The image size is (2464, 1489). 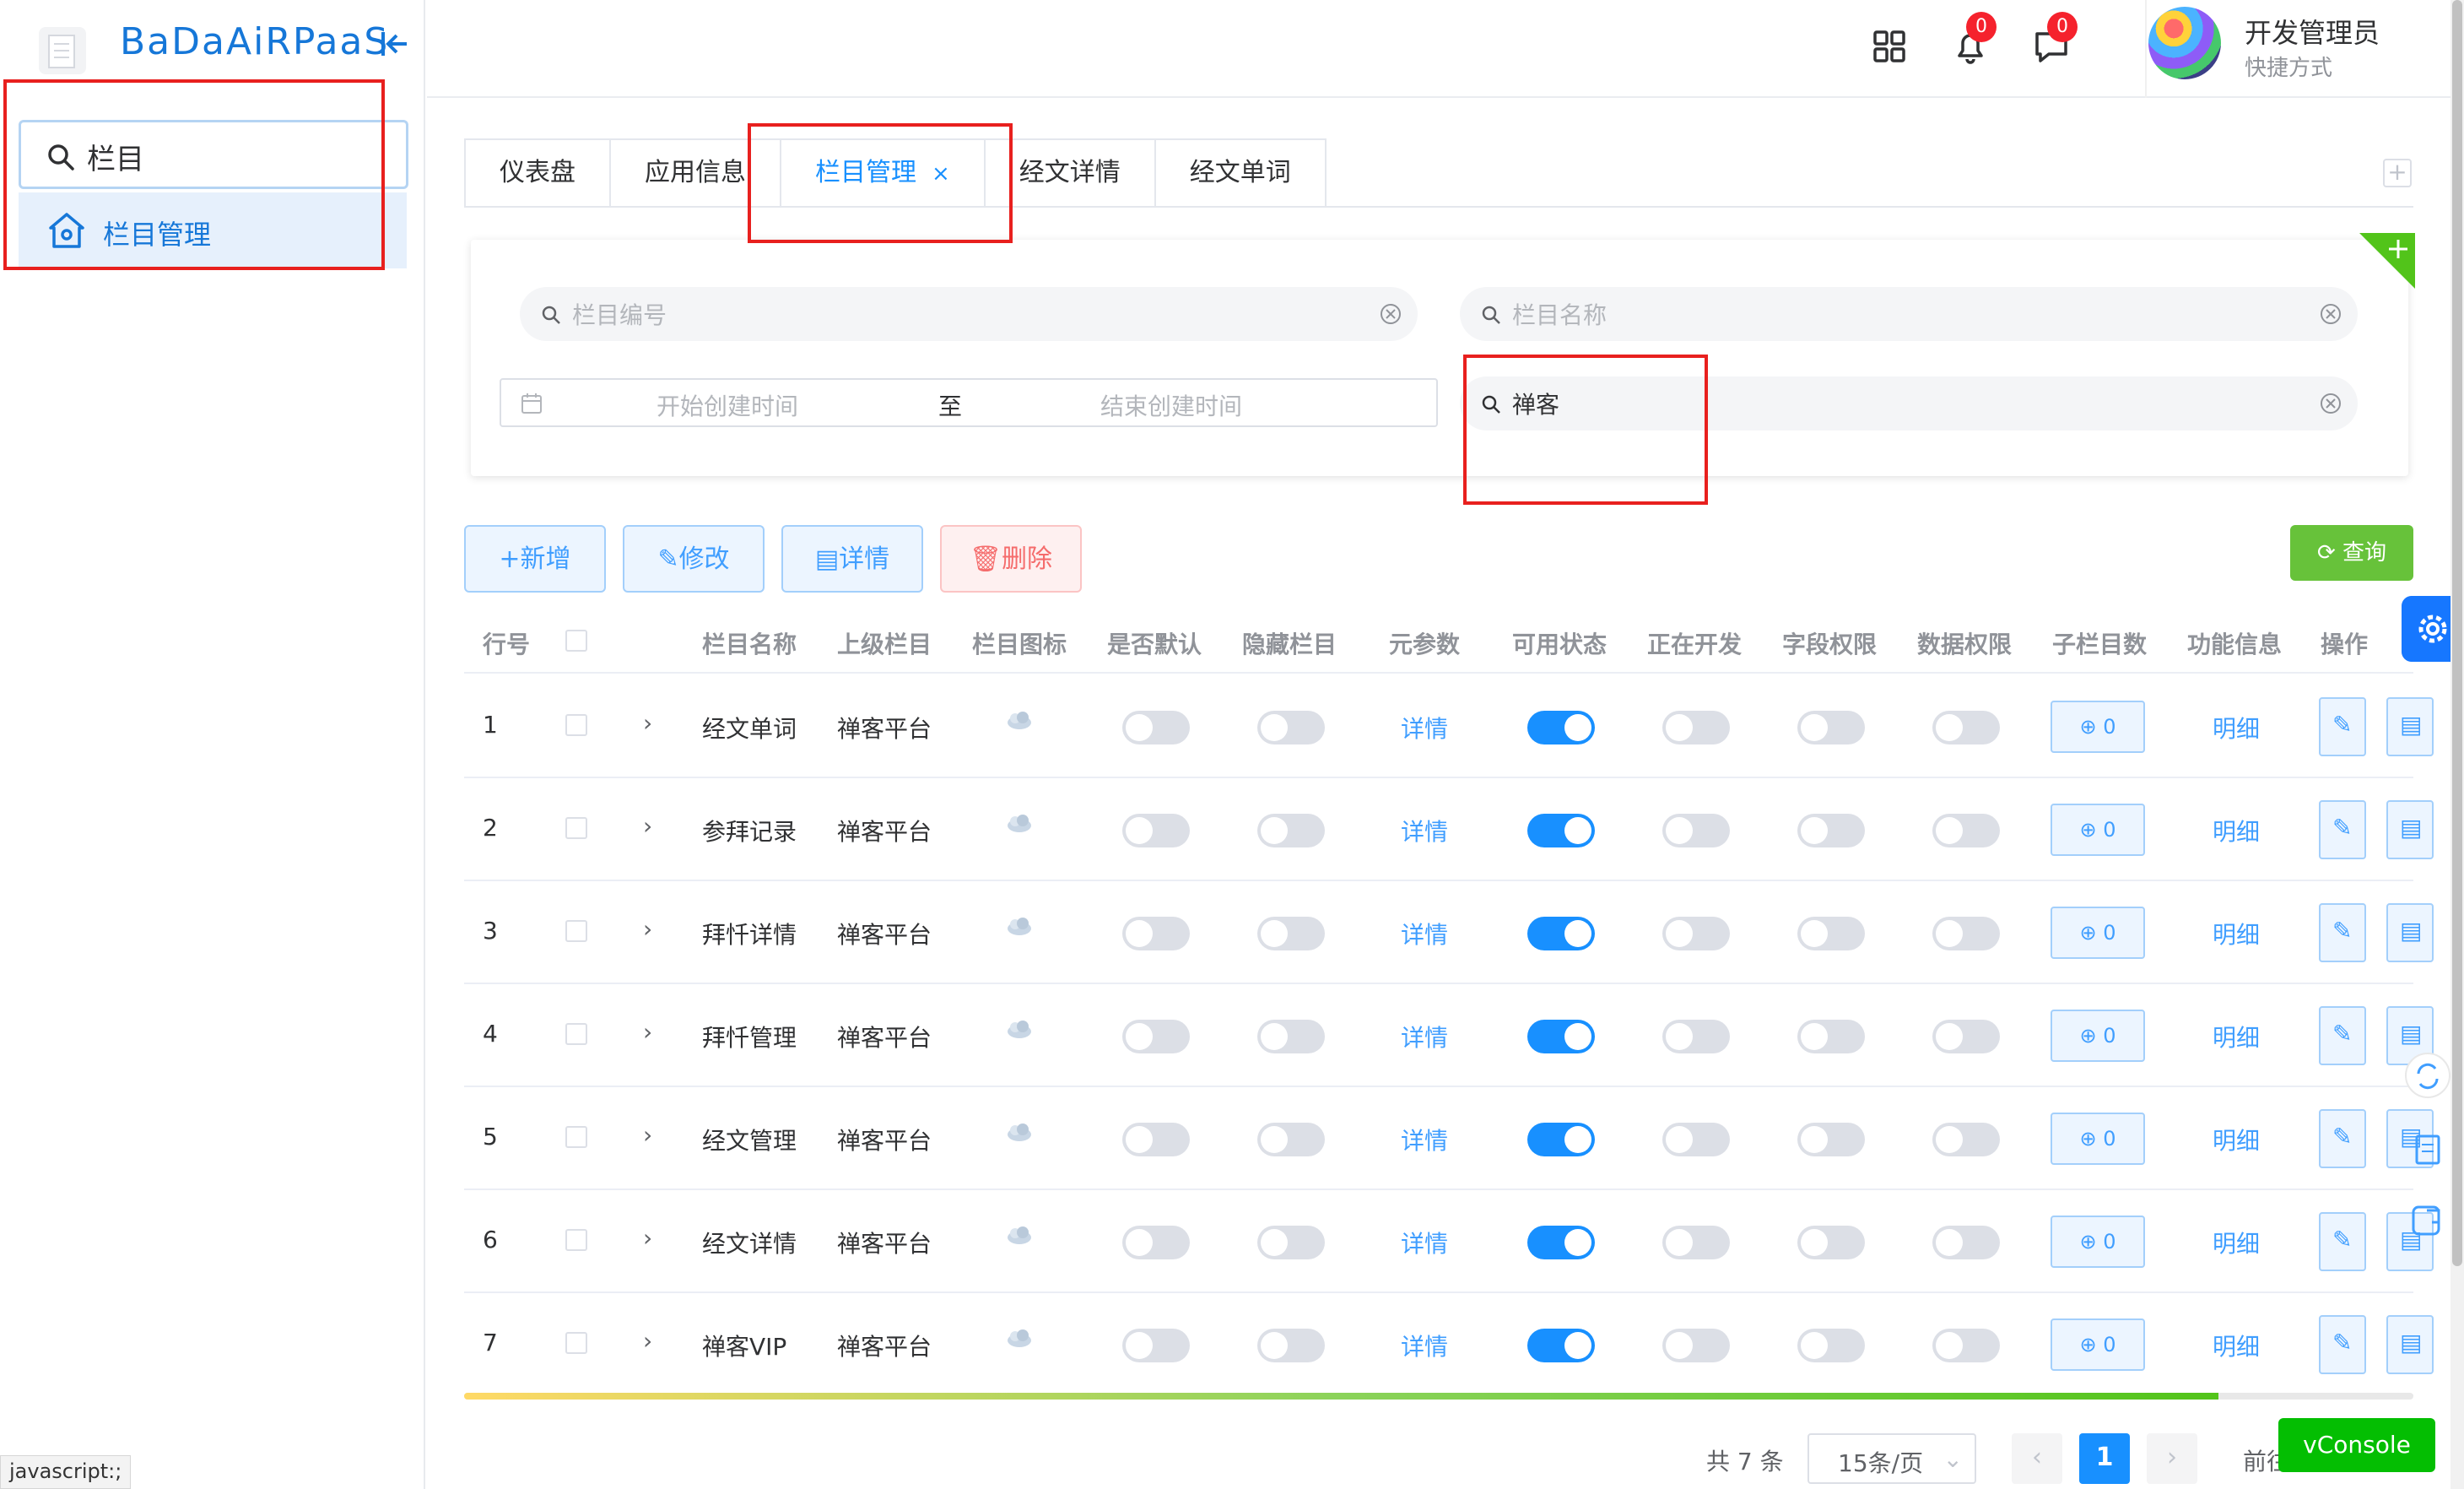 What do you see at coordinates (969, 314) in the screenshot?
I see `column-code-filter: 栏目编号` at bounding box center [969, 314].